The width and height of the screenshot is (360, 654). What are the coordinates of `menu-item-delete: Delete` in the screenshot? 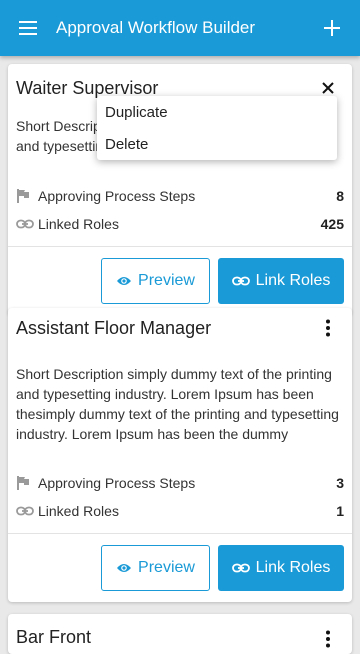 It's located at (217, 144).